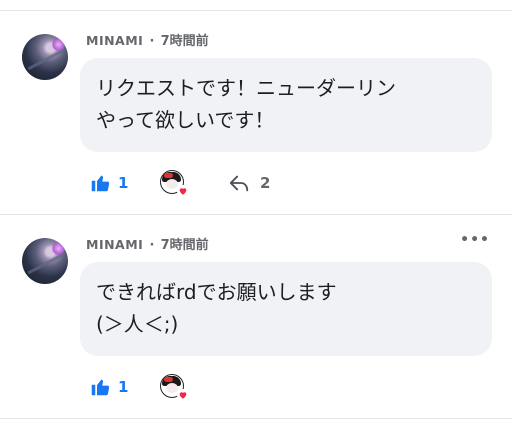  Describe the element at coordinates (256, 214) in the screenshot. I see `comment-divider` at that location.